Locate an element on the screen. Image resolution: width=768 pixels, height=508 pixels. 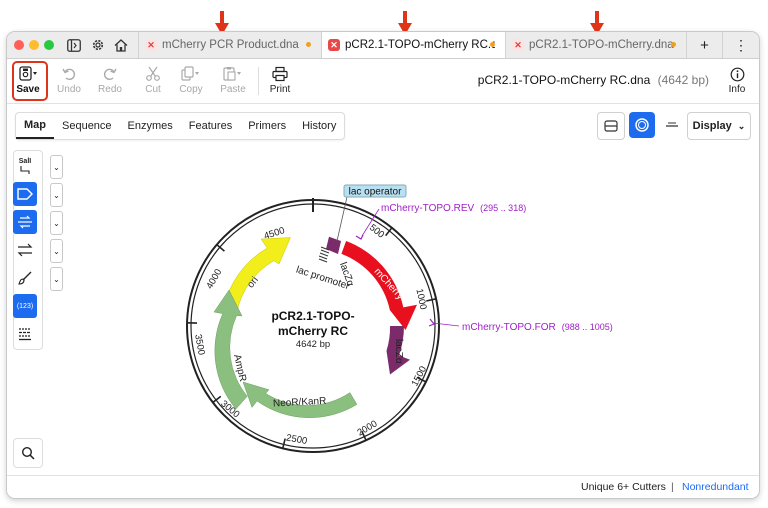
plasmid-size: 4642 bp is located at coordinates (313, 344).